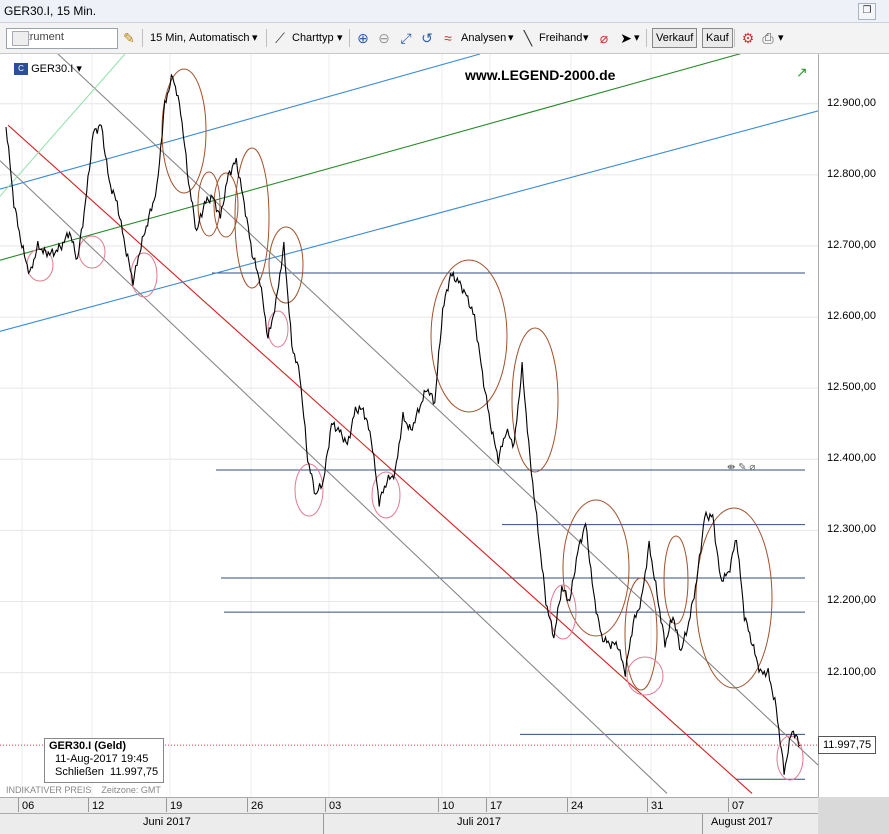 The height and width of the screenshot is (834, 889). Describe the element at coordinates (52, 69) in the screenshot. I see `symbol-text: GER30.I` at that location.